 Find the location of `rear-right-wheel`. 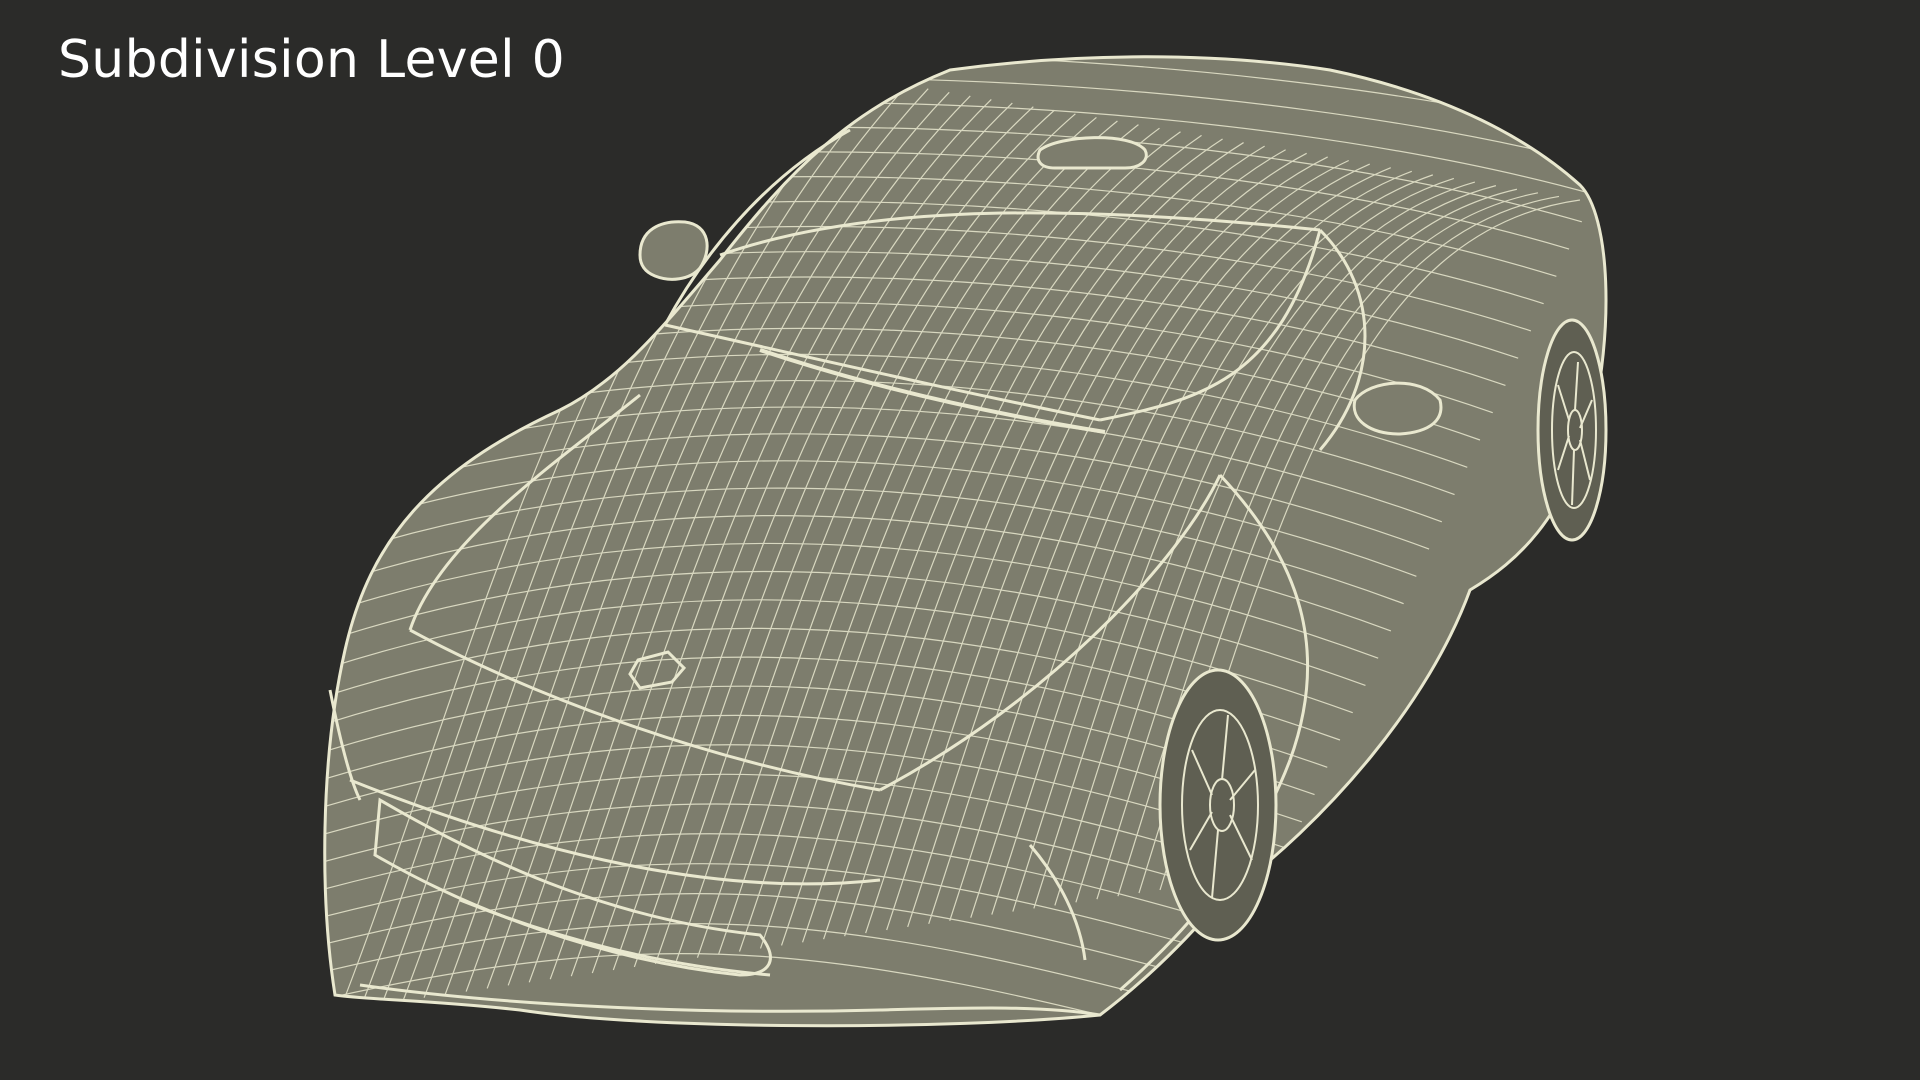

rear-right-wheel is located at coordinates (1572, 430).